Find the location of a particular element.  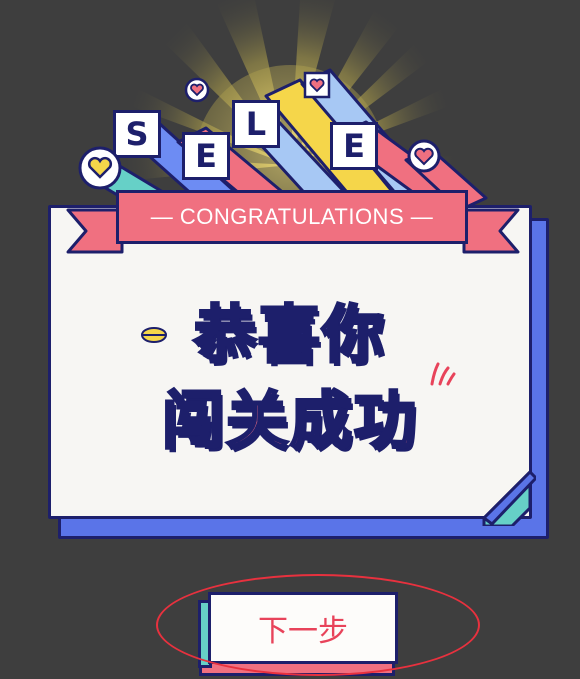

card-corner-fold is located at coordinates (508, 497).